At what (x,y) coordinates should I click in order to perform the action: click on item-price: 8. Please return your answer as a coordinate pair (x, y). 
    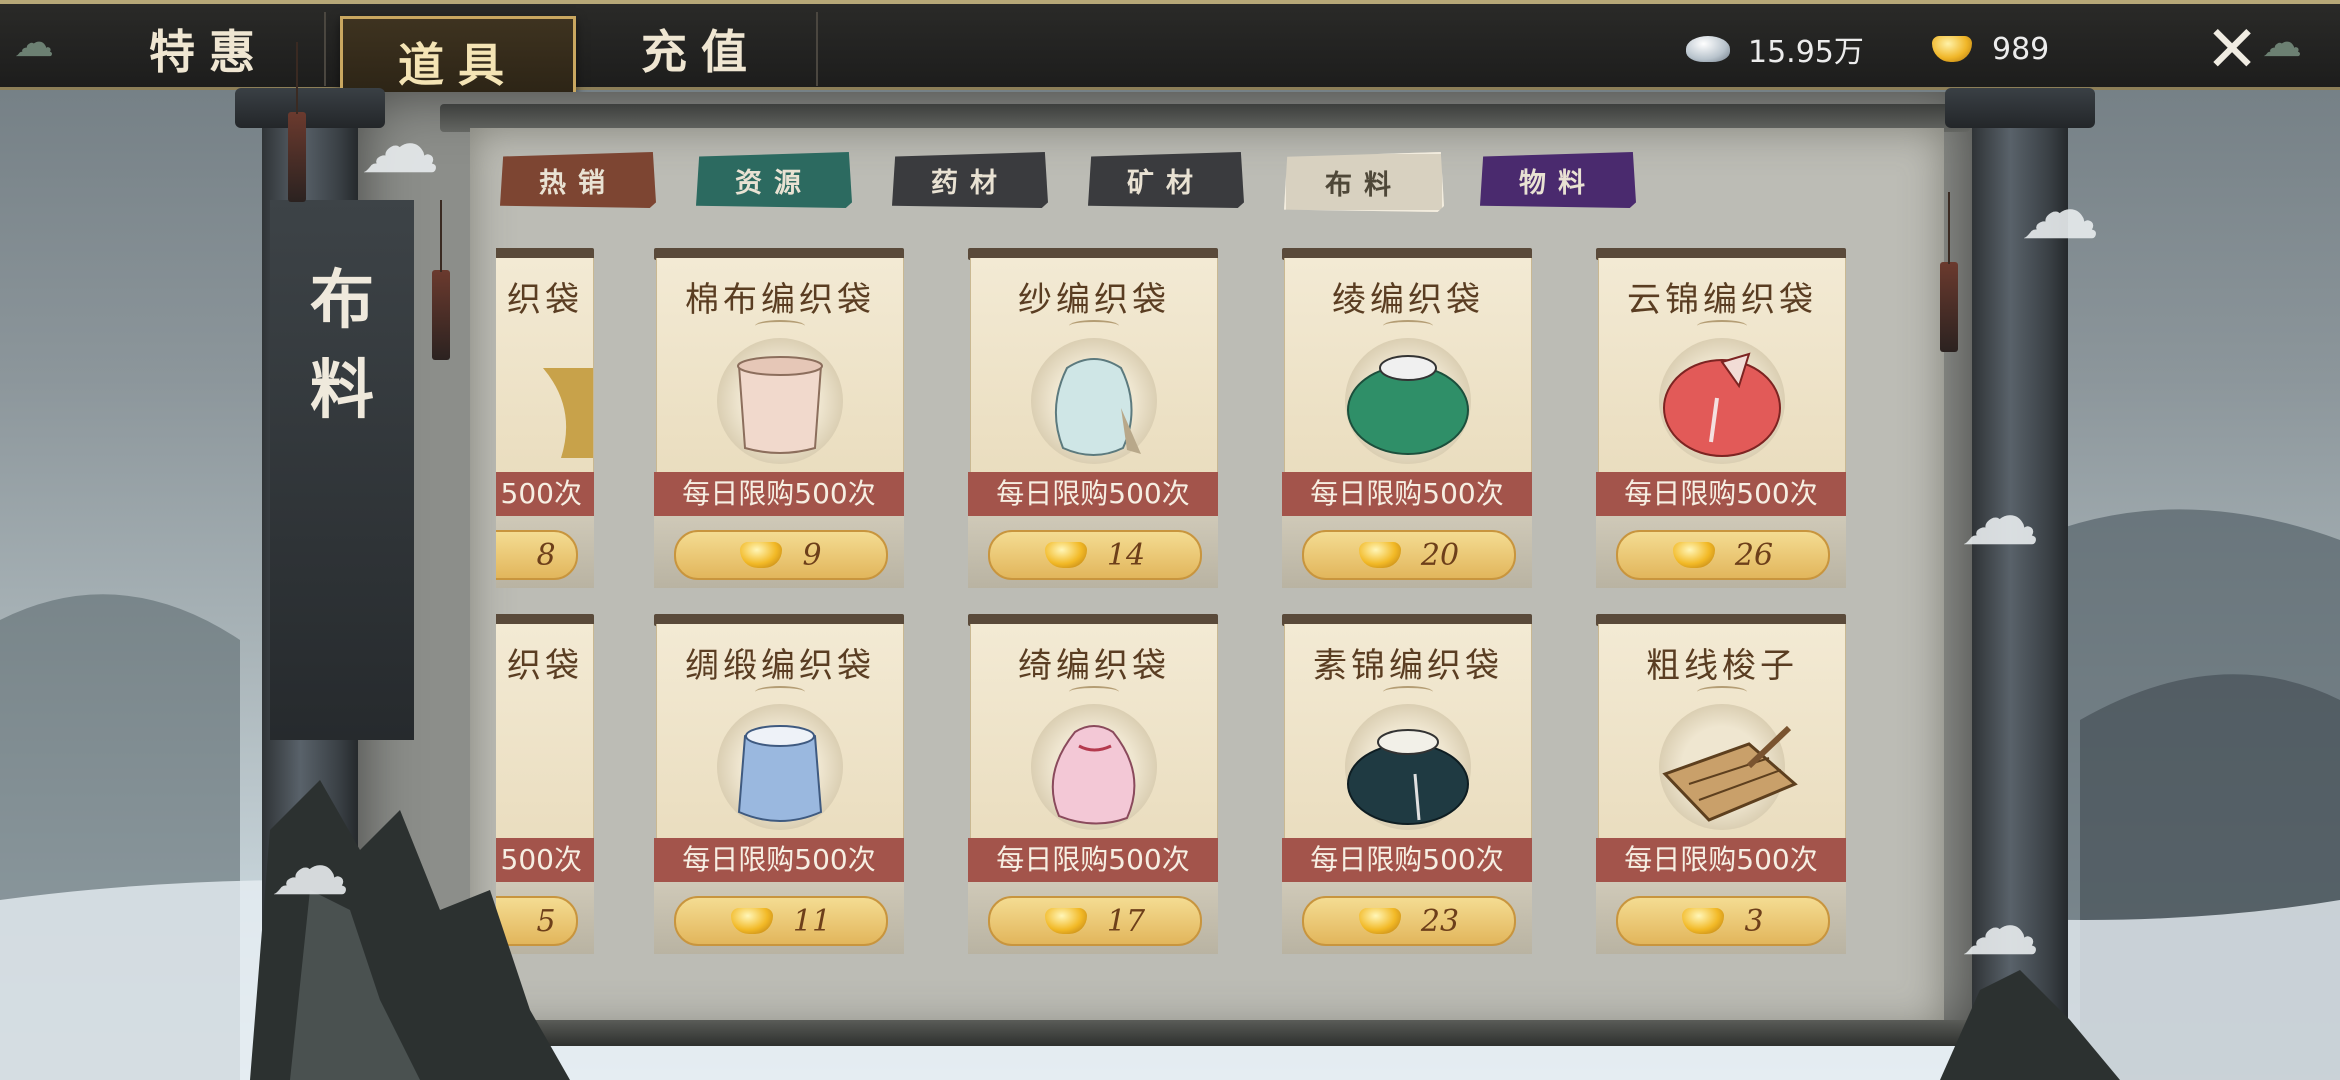
    Looking at the image, I should click on (546, 555).